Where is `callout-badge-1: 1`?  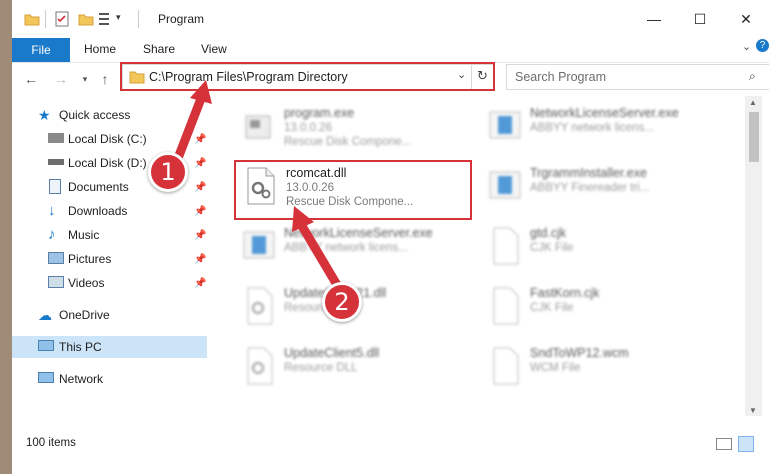 callout-badge-1: 1 is located at coordinates (168, 172).